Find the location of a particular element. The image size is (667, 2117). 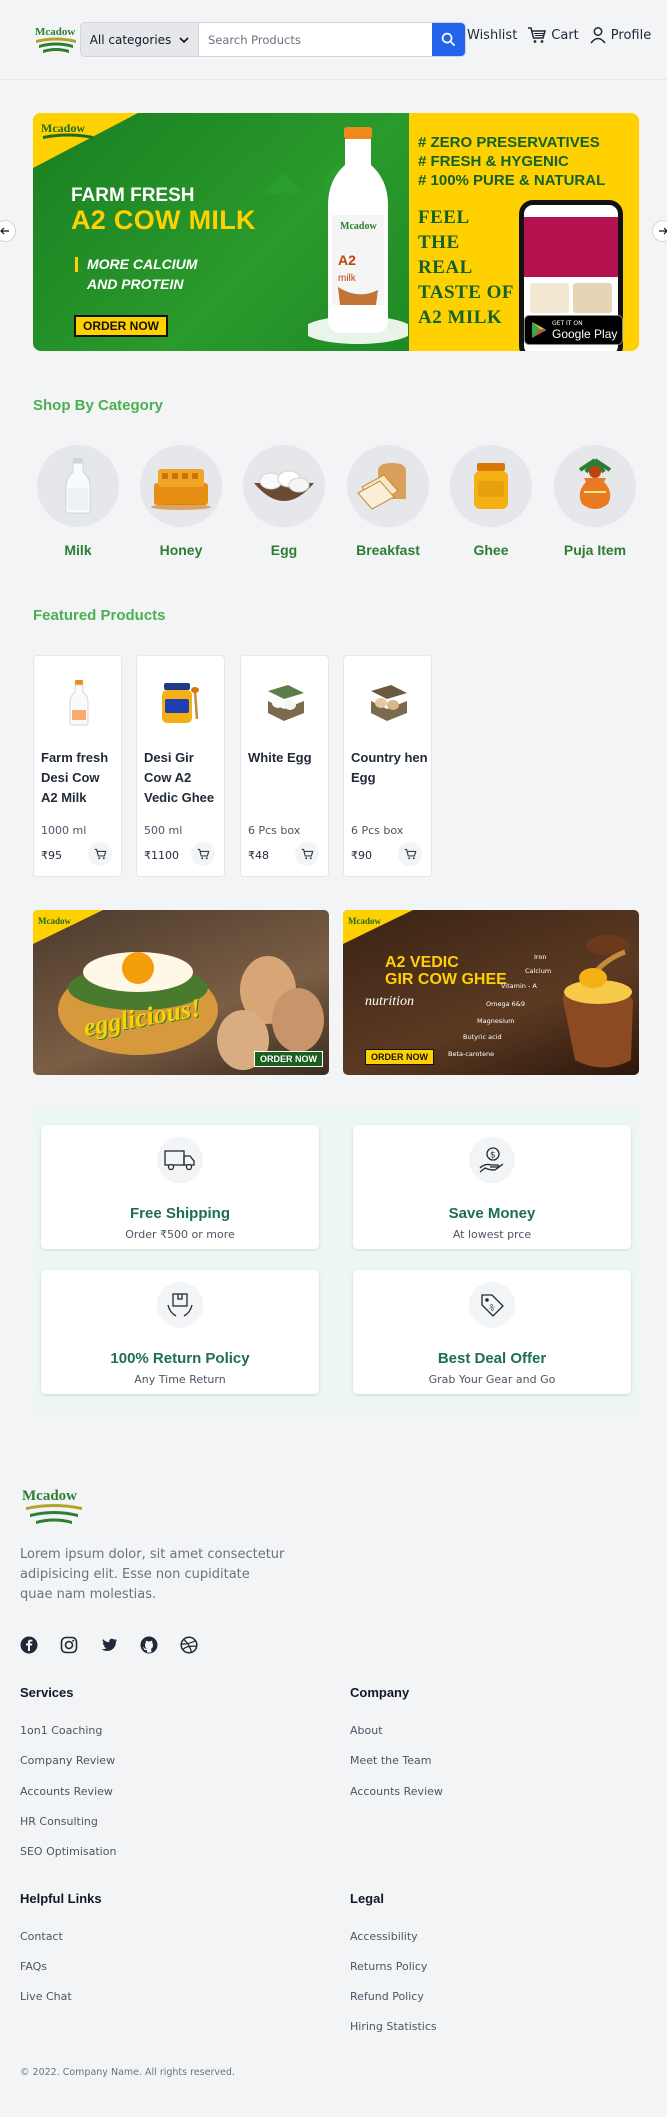

product-card: Farm fresh Desi Cow A2 Milk 1000 ml ₹95 is located at coordinates (77, 766).